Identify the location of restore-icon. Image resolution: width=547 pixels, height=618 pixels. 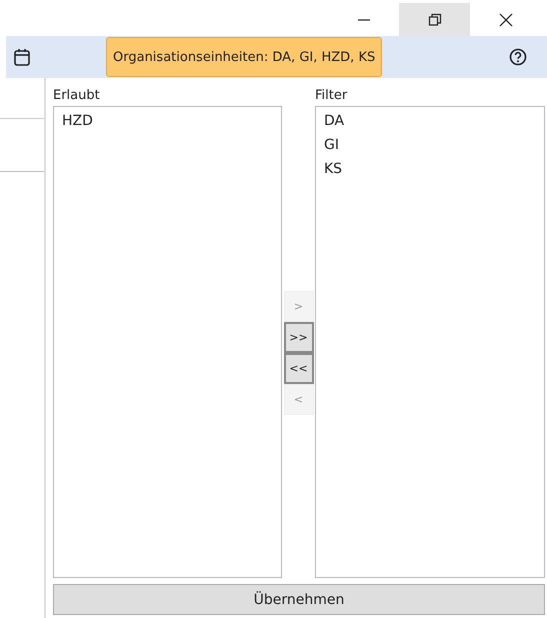
(435, 20).